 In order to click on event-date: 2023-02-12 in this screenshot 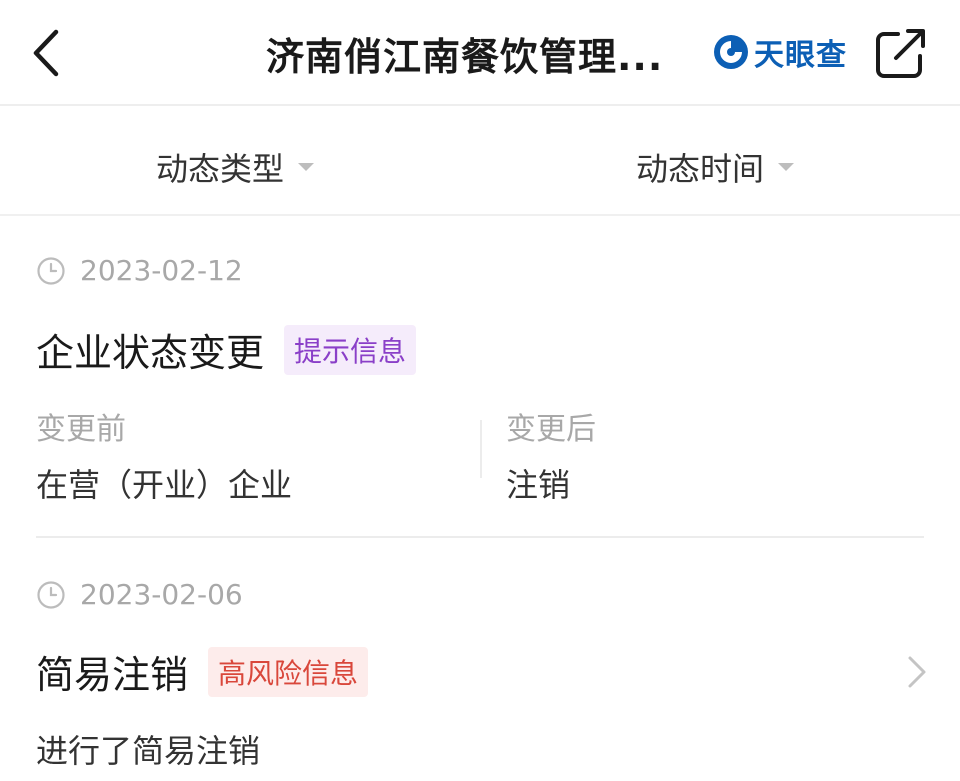, I will do `click(161, 270)`.